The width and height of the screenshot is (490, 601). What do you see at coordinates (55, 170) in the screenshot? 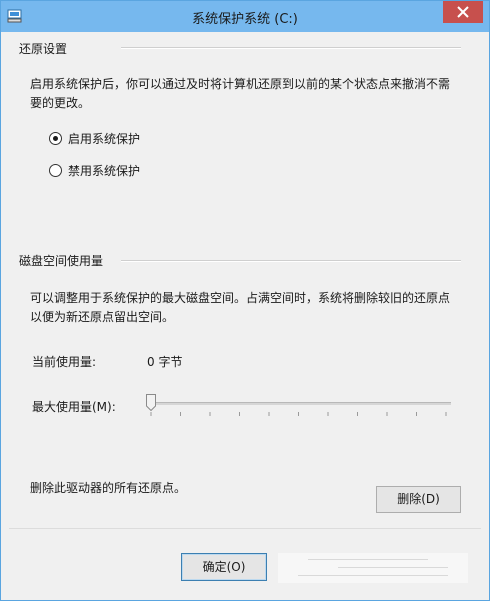
I see `radio-disable-indicator` at bounding box center [55, 170].